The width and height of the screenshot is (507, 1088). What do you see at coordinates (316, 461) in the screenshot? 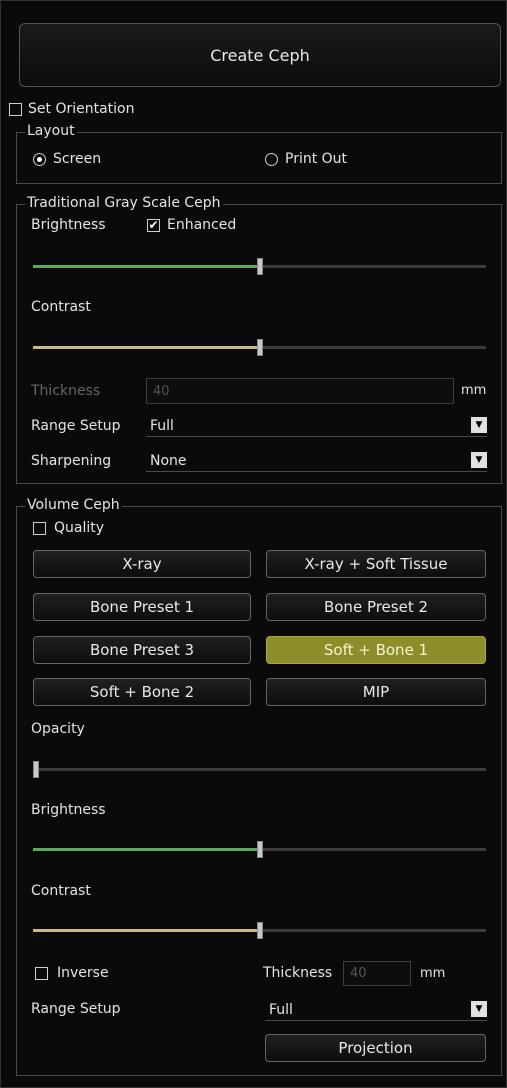
I see `sharpening-select: None ▼` at bounding box center [316, 461].